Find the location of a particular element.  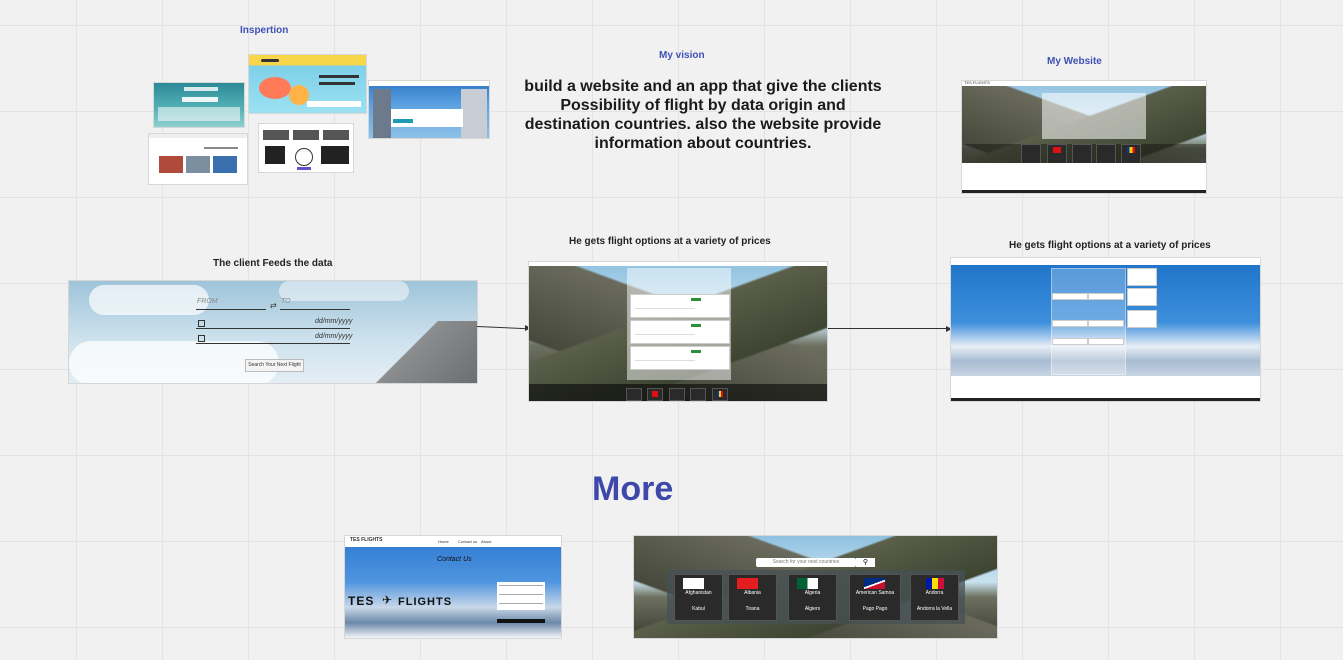

country-capital: Kabul is located at coordinates (698, 609).